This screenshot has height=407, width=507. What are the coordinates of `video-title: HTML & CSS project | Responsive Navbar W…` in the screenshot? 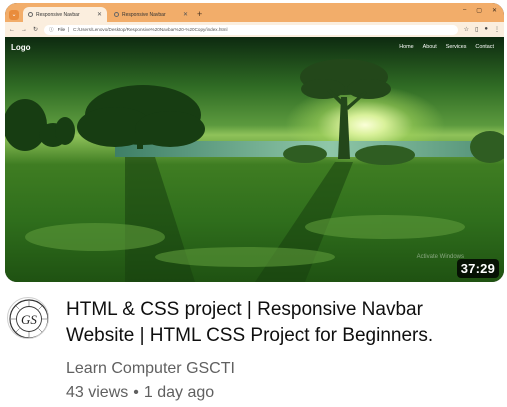 It's located at (281, 323).